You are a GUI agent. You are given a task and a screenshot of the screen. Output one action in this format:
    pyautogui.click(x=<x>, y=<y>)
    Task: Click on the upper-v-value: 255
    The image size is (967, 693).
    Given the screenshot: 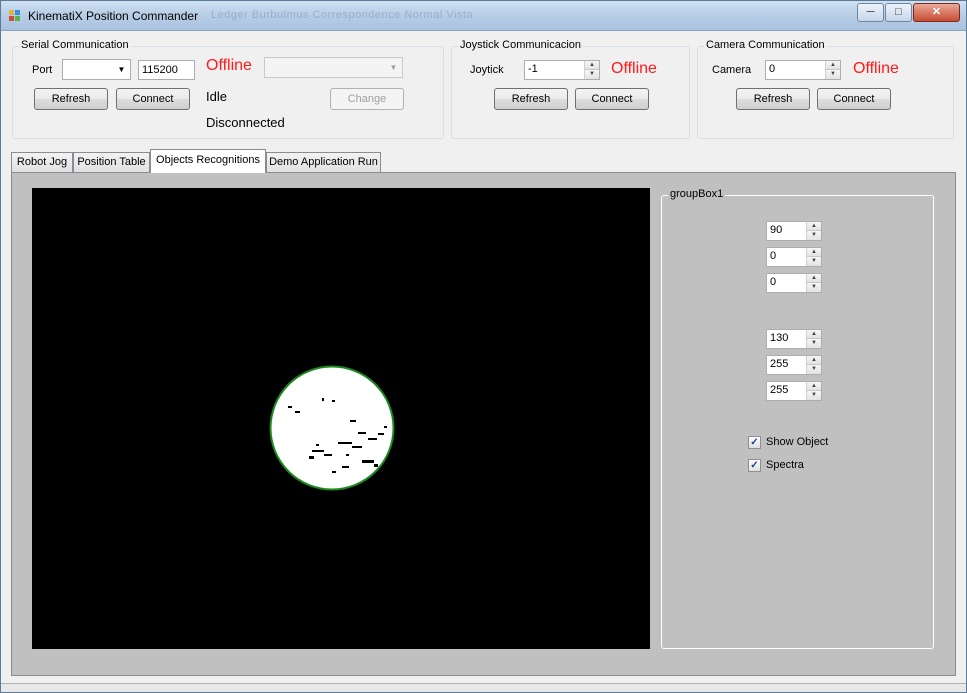 What is the action you would take?
    pyautogui.click(x=779, y=390)
    